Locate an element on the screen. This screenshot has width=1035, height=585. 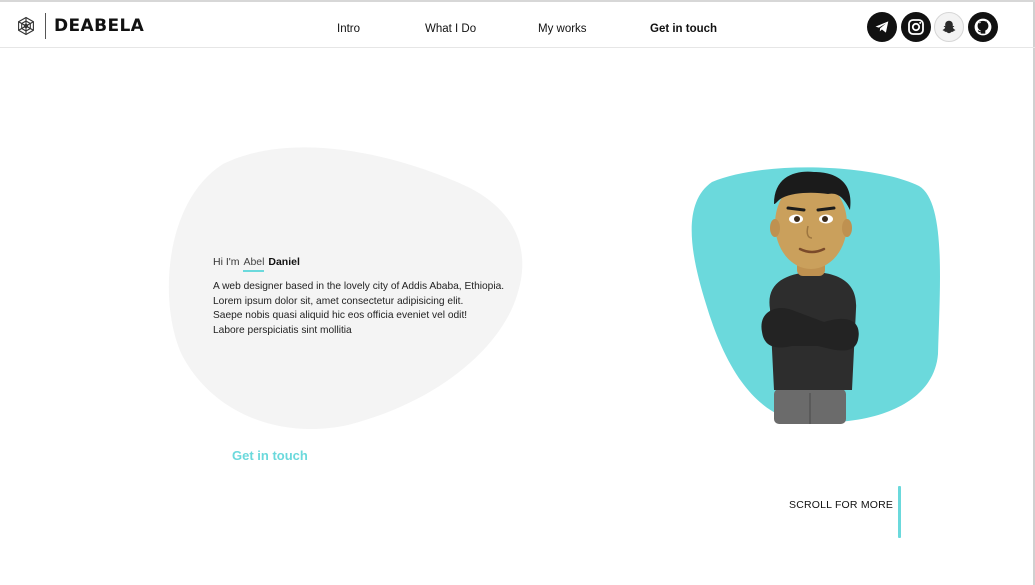
nav-my-works: My works is located at coordinates (562, 29).